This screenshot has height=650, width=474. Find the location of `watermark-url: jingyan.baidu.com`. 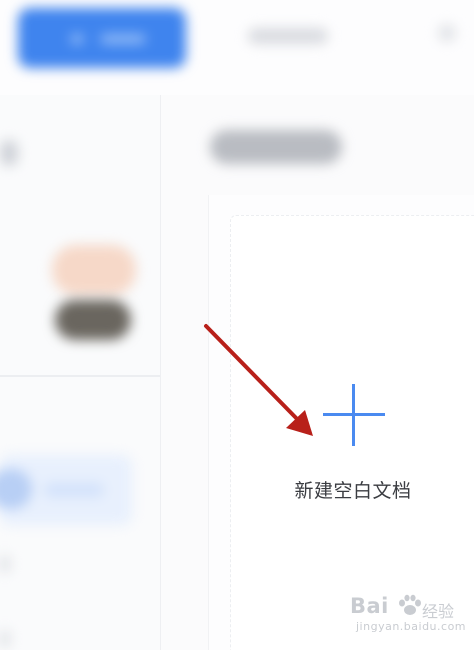

watermark-url: jingyan.baidu.com is located at coordinates (411, 626).